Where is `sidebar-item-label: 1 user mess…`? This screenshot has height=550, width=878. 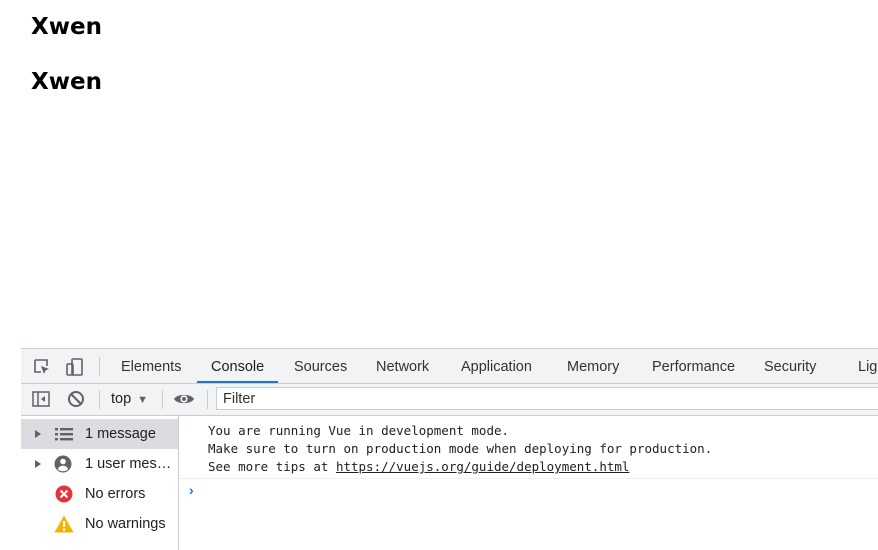
sidebar-item-label: 1 user mess… is located at coordinates (130, 464).